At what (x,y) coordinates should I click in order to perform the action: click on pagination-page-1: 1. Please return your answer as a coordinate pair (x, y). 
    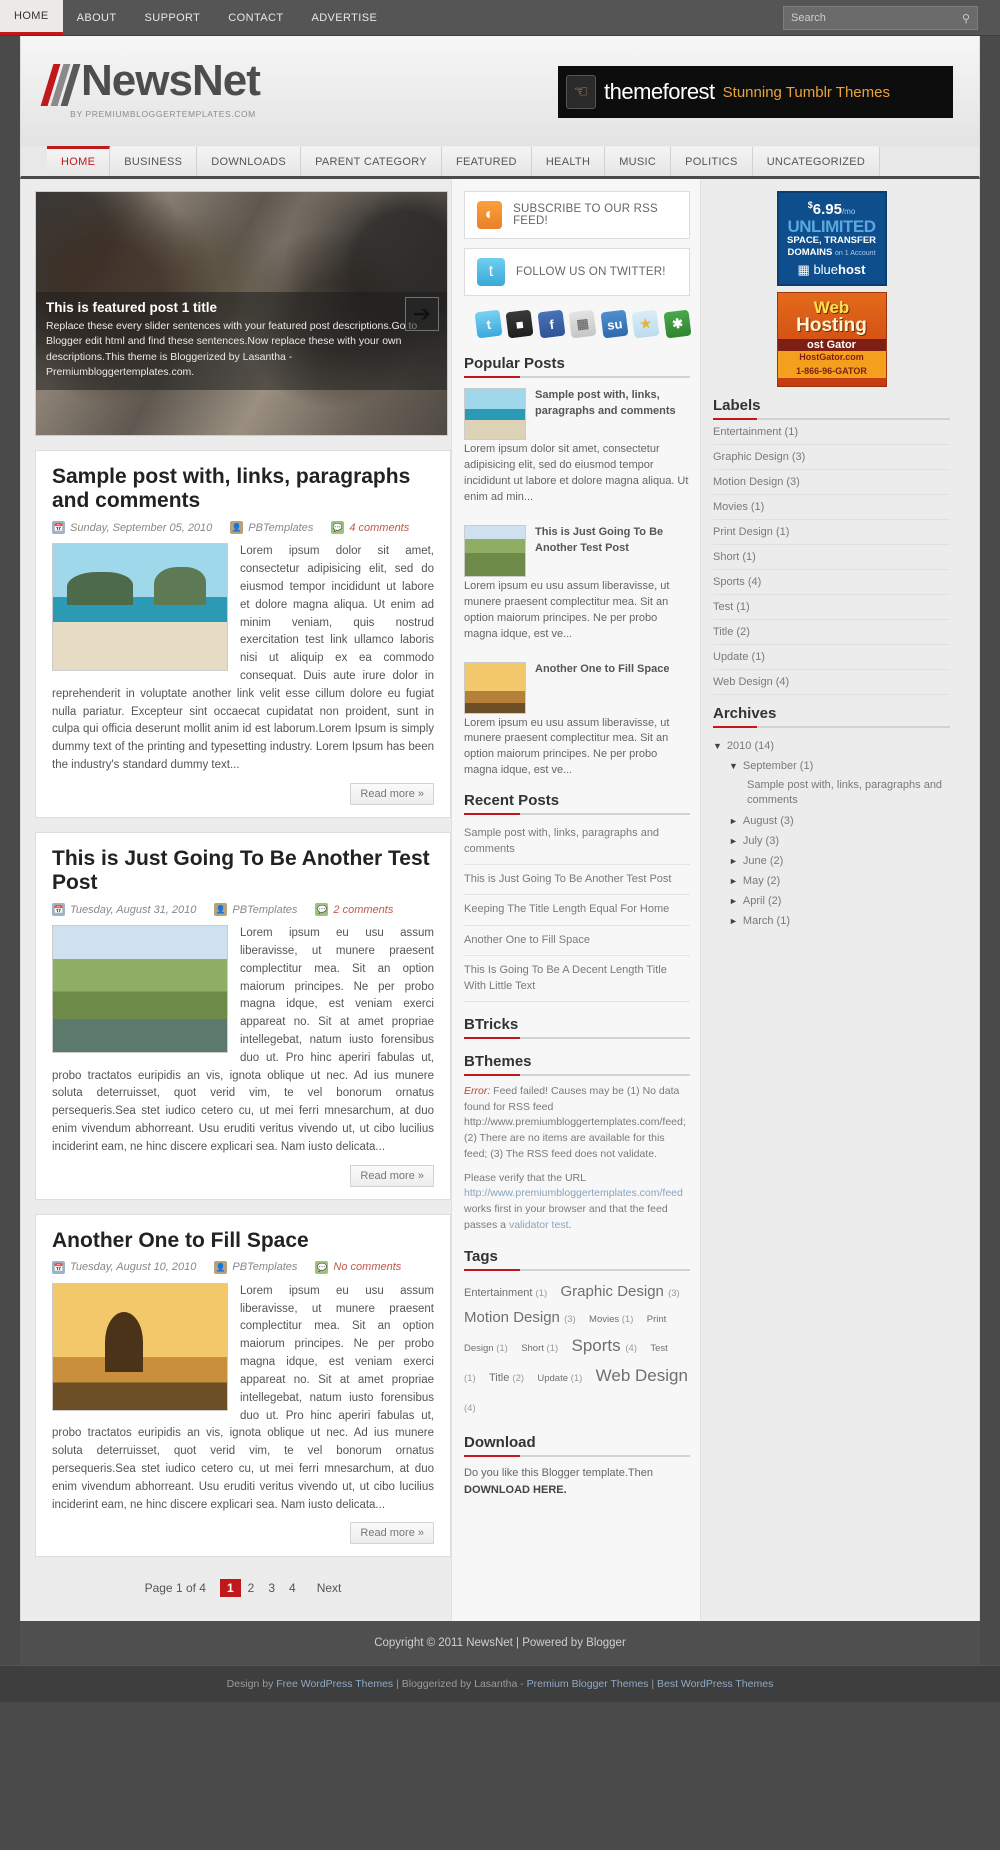
    Looking at the image, I should click on (230, 1588).